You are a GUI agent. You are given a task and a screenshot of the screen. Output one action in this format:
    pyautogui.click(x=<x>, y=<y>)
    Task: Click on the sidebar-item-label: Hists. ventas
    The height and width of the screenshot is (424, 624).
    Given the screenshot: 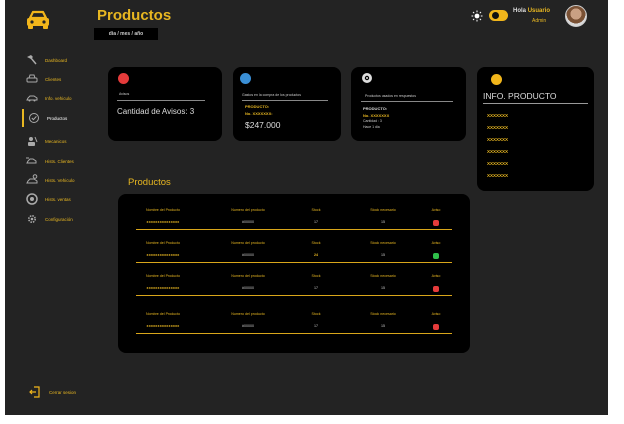 What is the action you would take?
    pyautogui.click(x=58, y=199)
    